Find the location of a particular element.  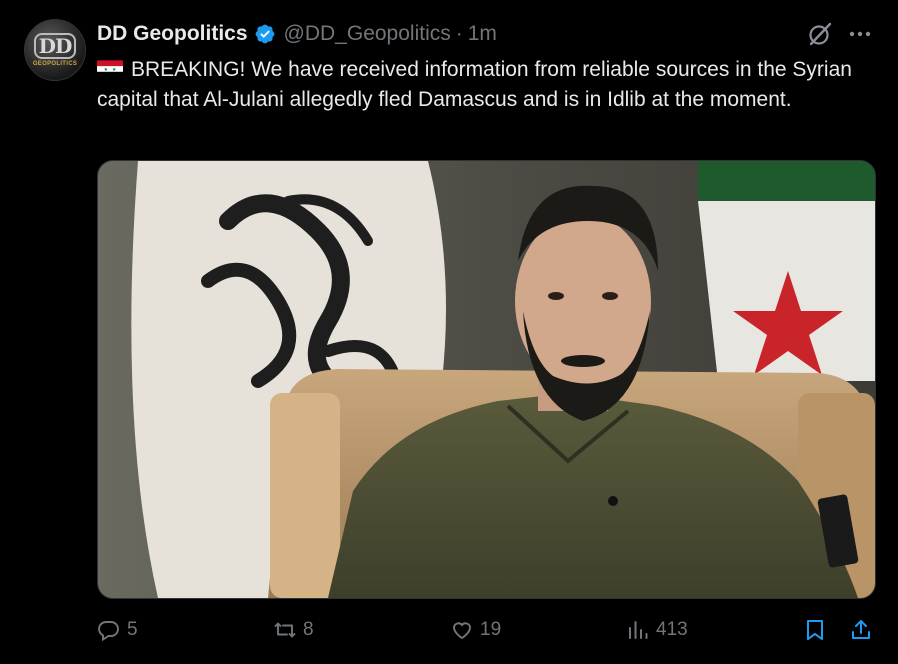

share-button is located at coordinates (861, 630).